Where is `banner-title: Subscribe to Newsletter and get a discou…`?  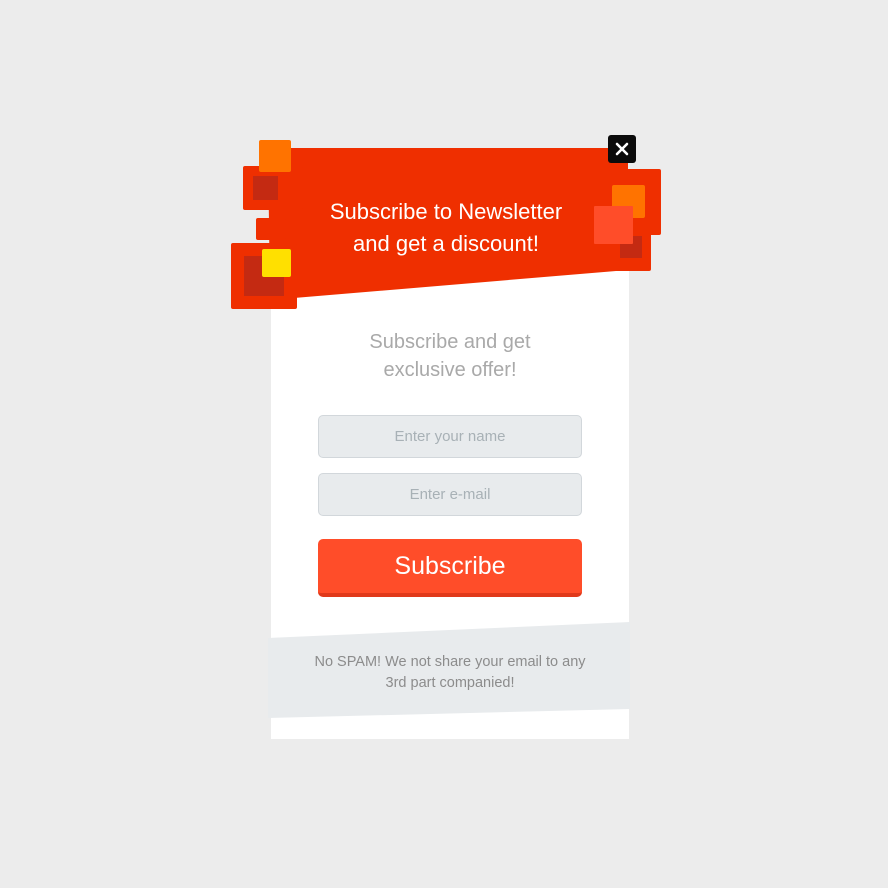 banner-title: Subscribe to Newsletter and get a discou… is located at coordinates (446, 228).